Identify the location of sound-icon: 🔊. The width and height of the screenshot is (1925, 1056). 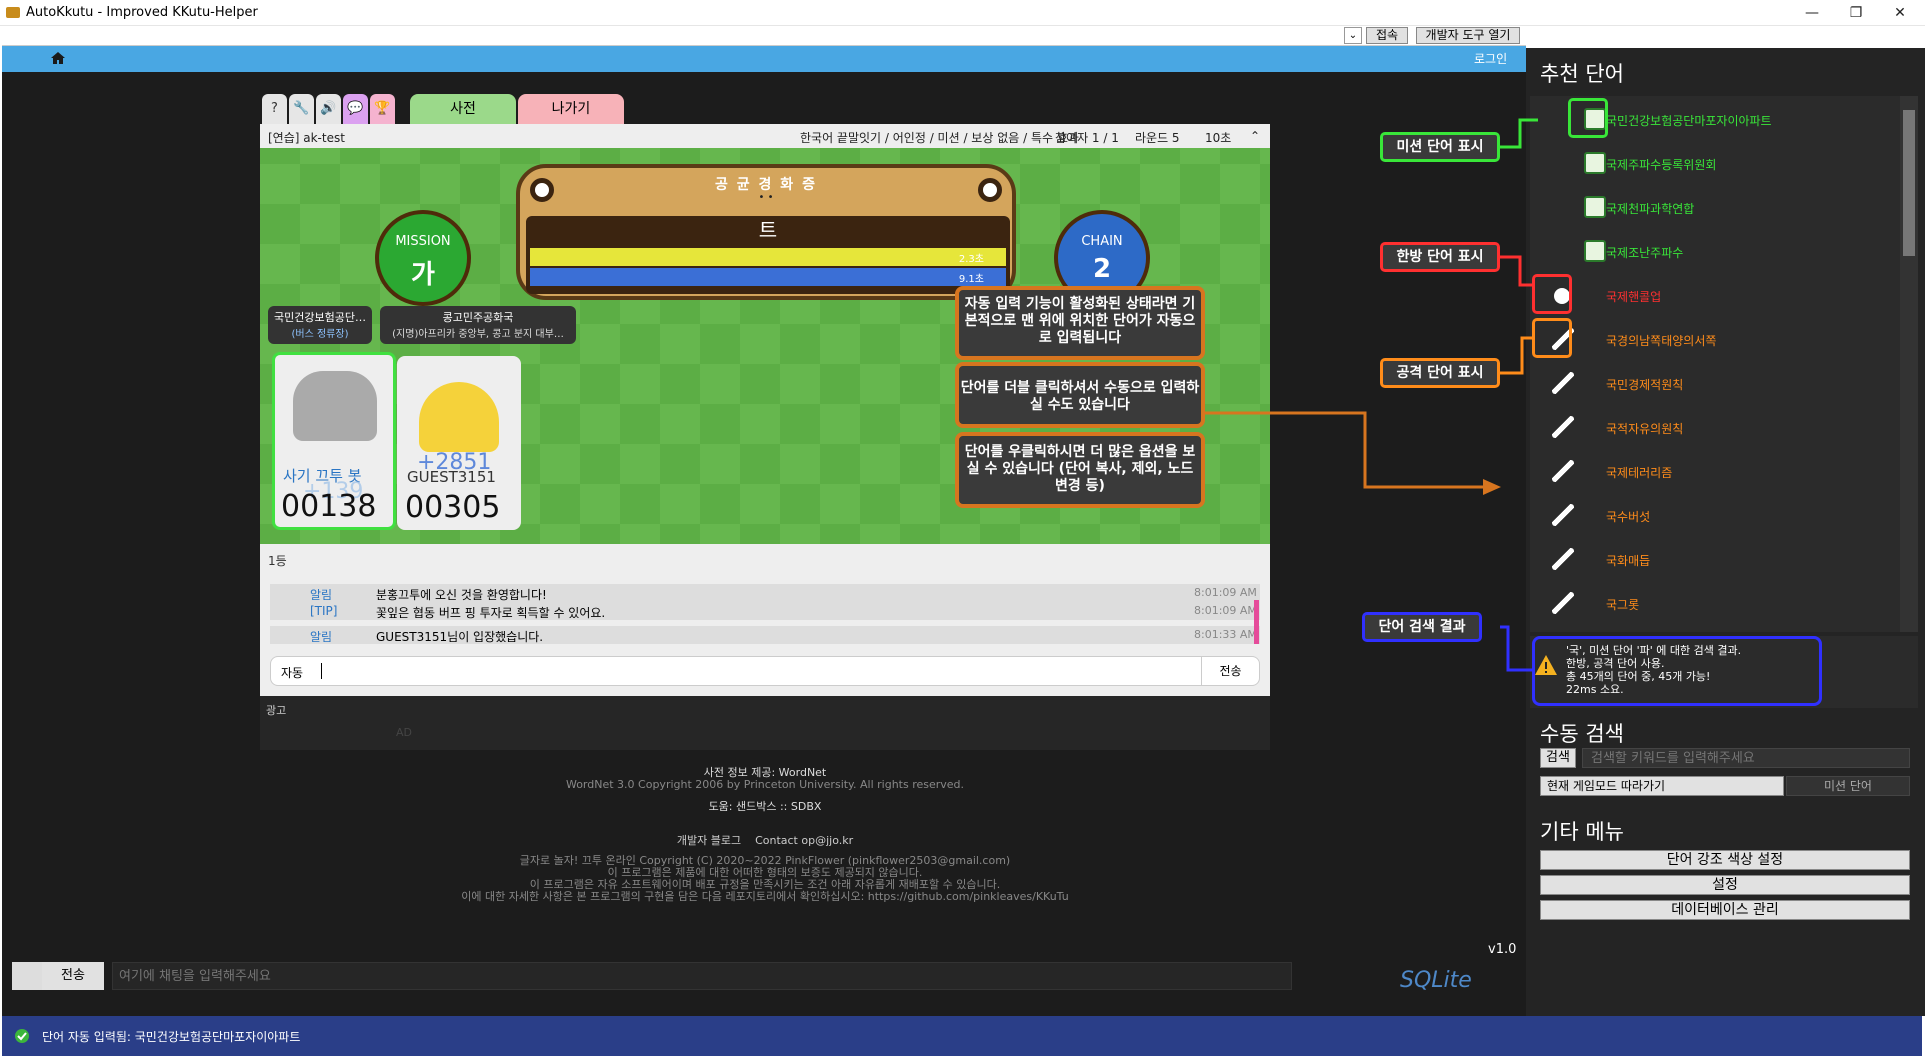
(328, 109).